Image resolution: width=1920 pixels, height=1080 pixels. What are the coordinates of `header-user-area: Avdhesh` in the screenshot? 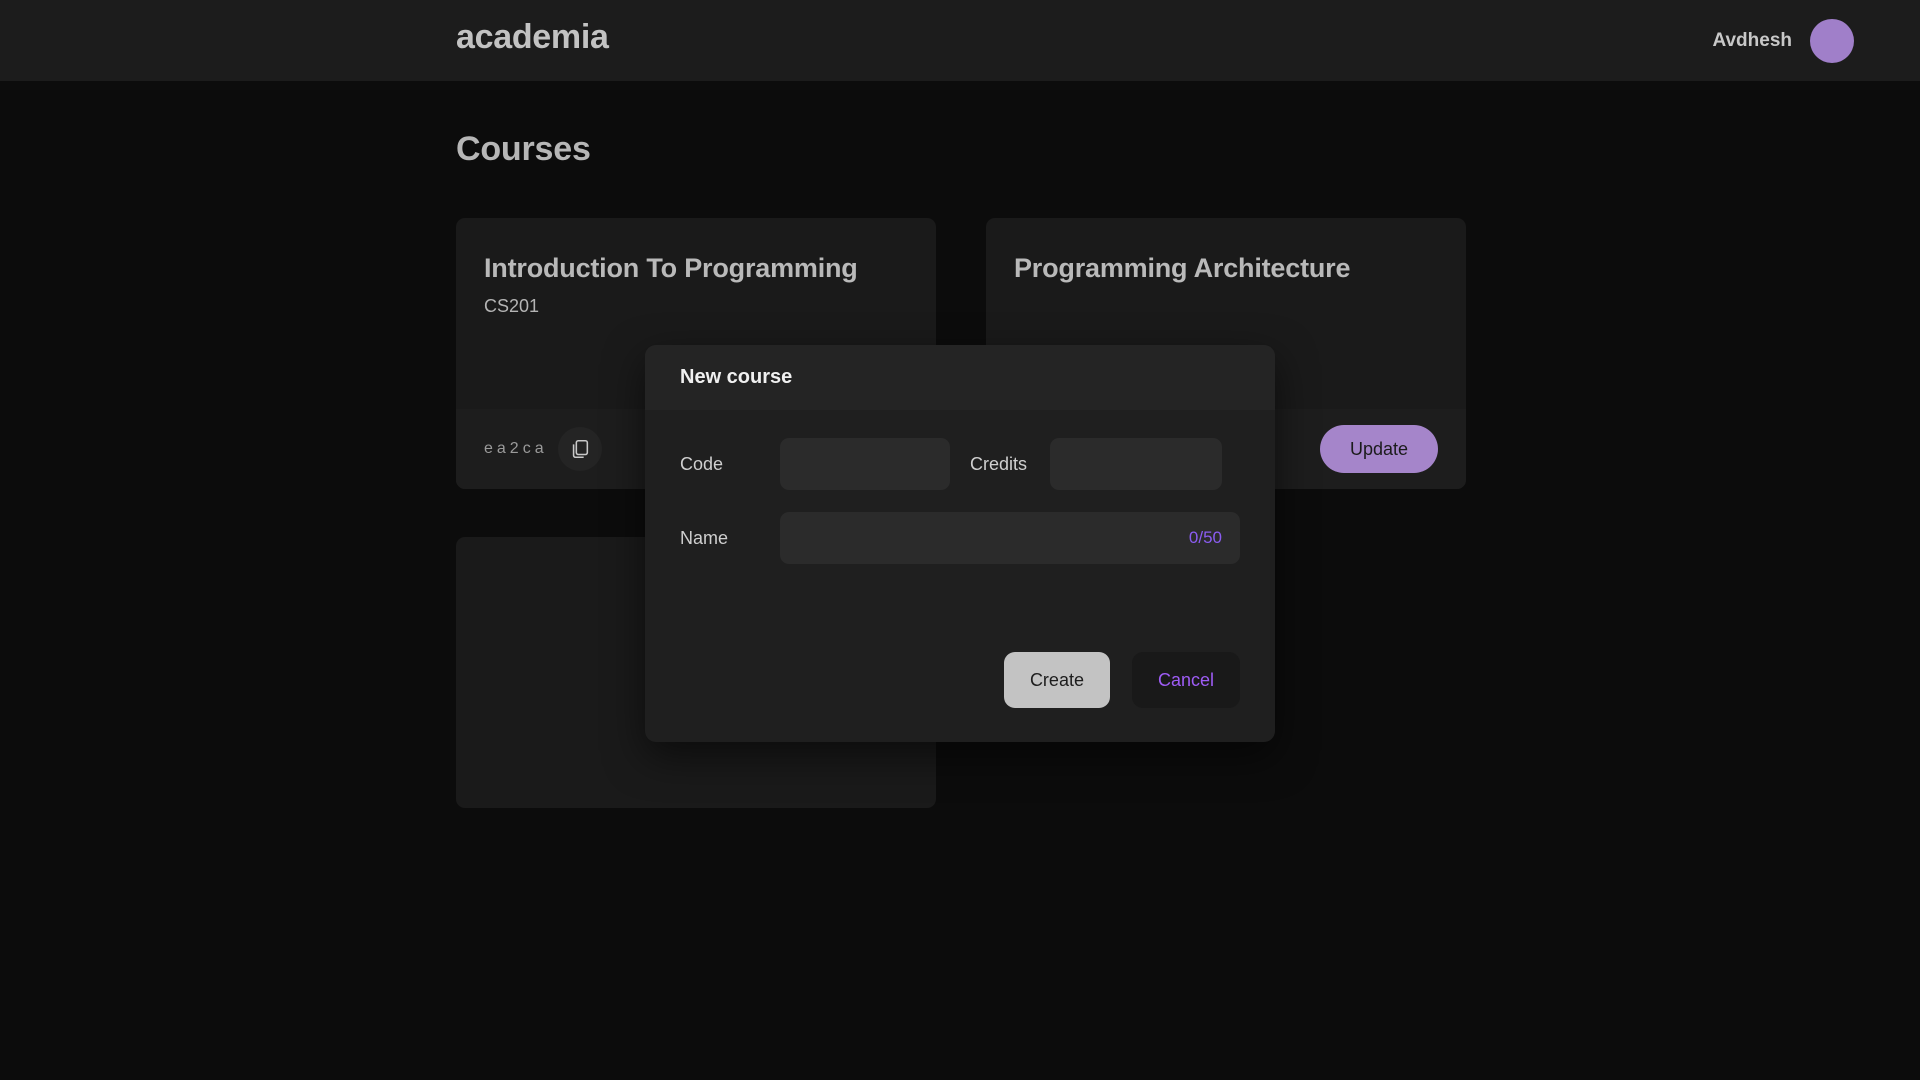 It's located at (1783, 40).